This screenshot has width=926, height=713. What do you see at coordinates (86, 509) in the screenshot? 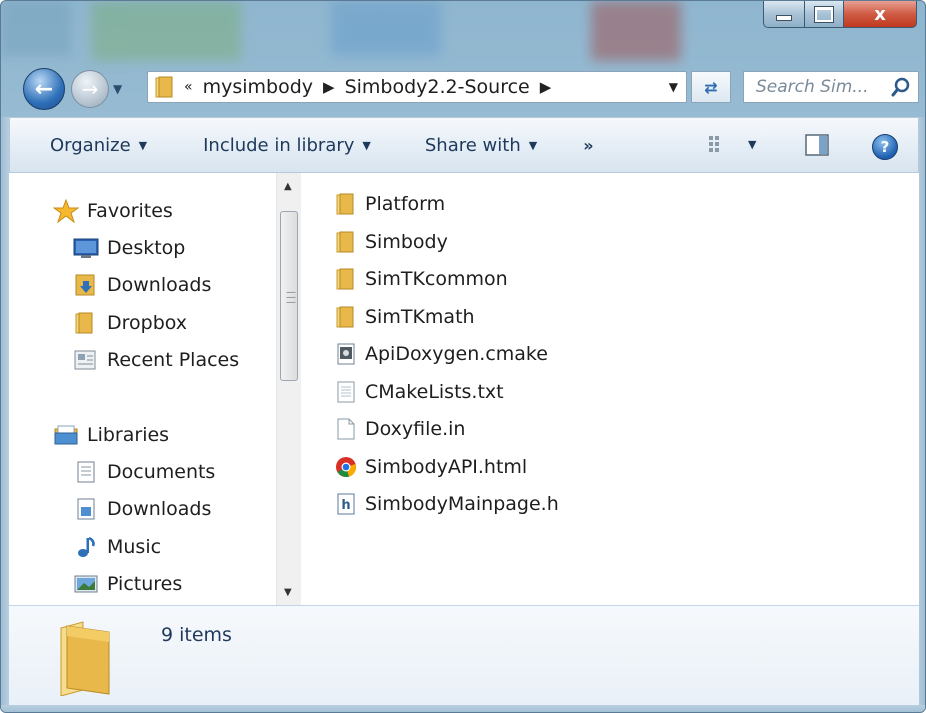
I see `downloads-library-icon` at bounding box center [86, 509].